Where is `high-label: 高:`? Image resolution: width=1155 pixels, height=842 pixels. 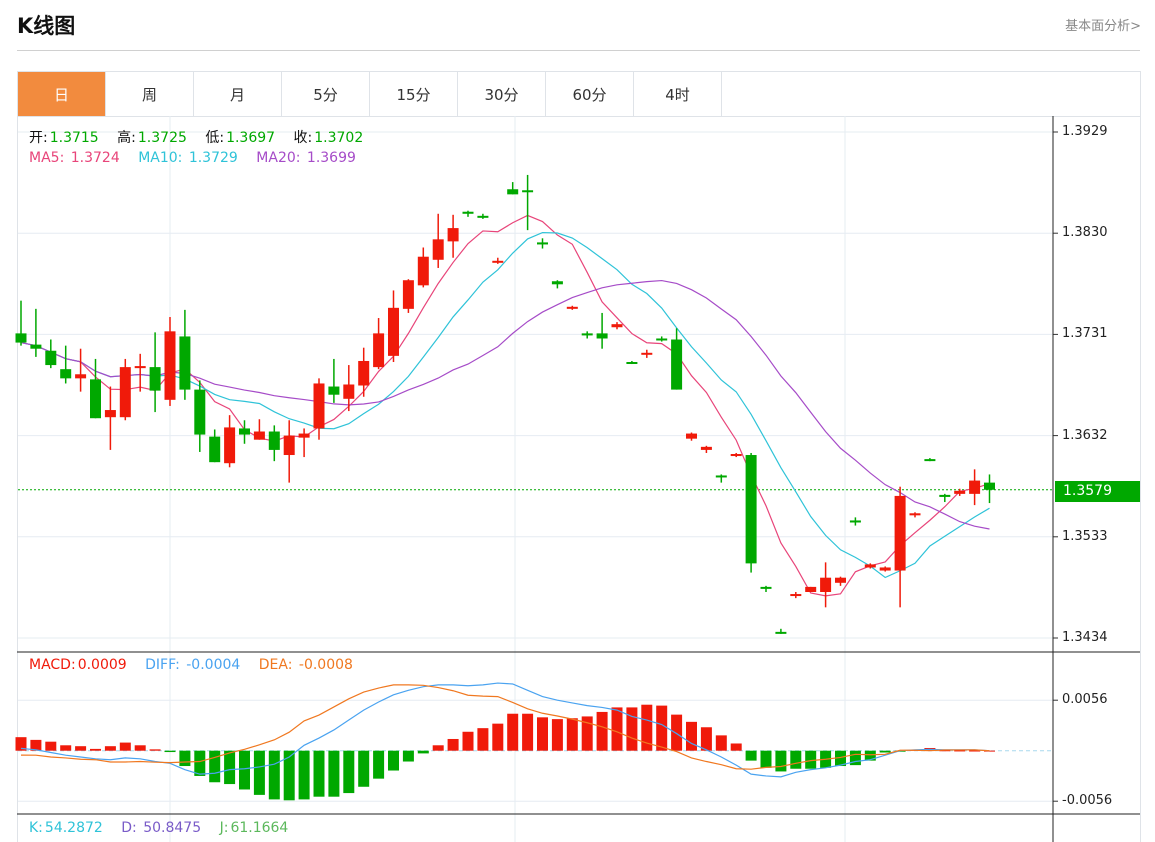 high-label: 高: is located at coordinates (126, 138).